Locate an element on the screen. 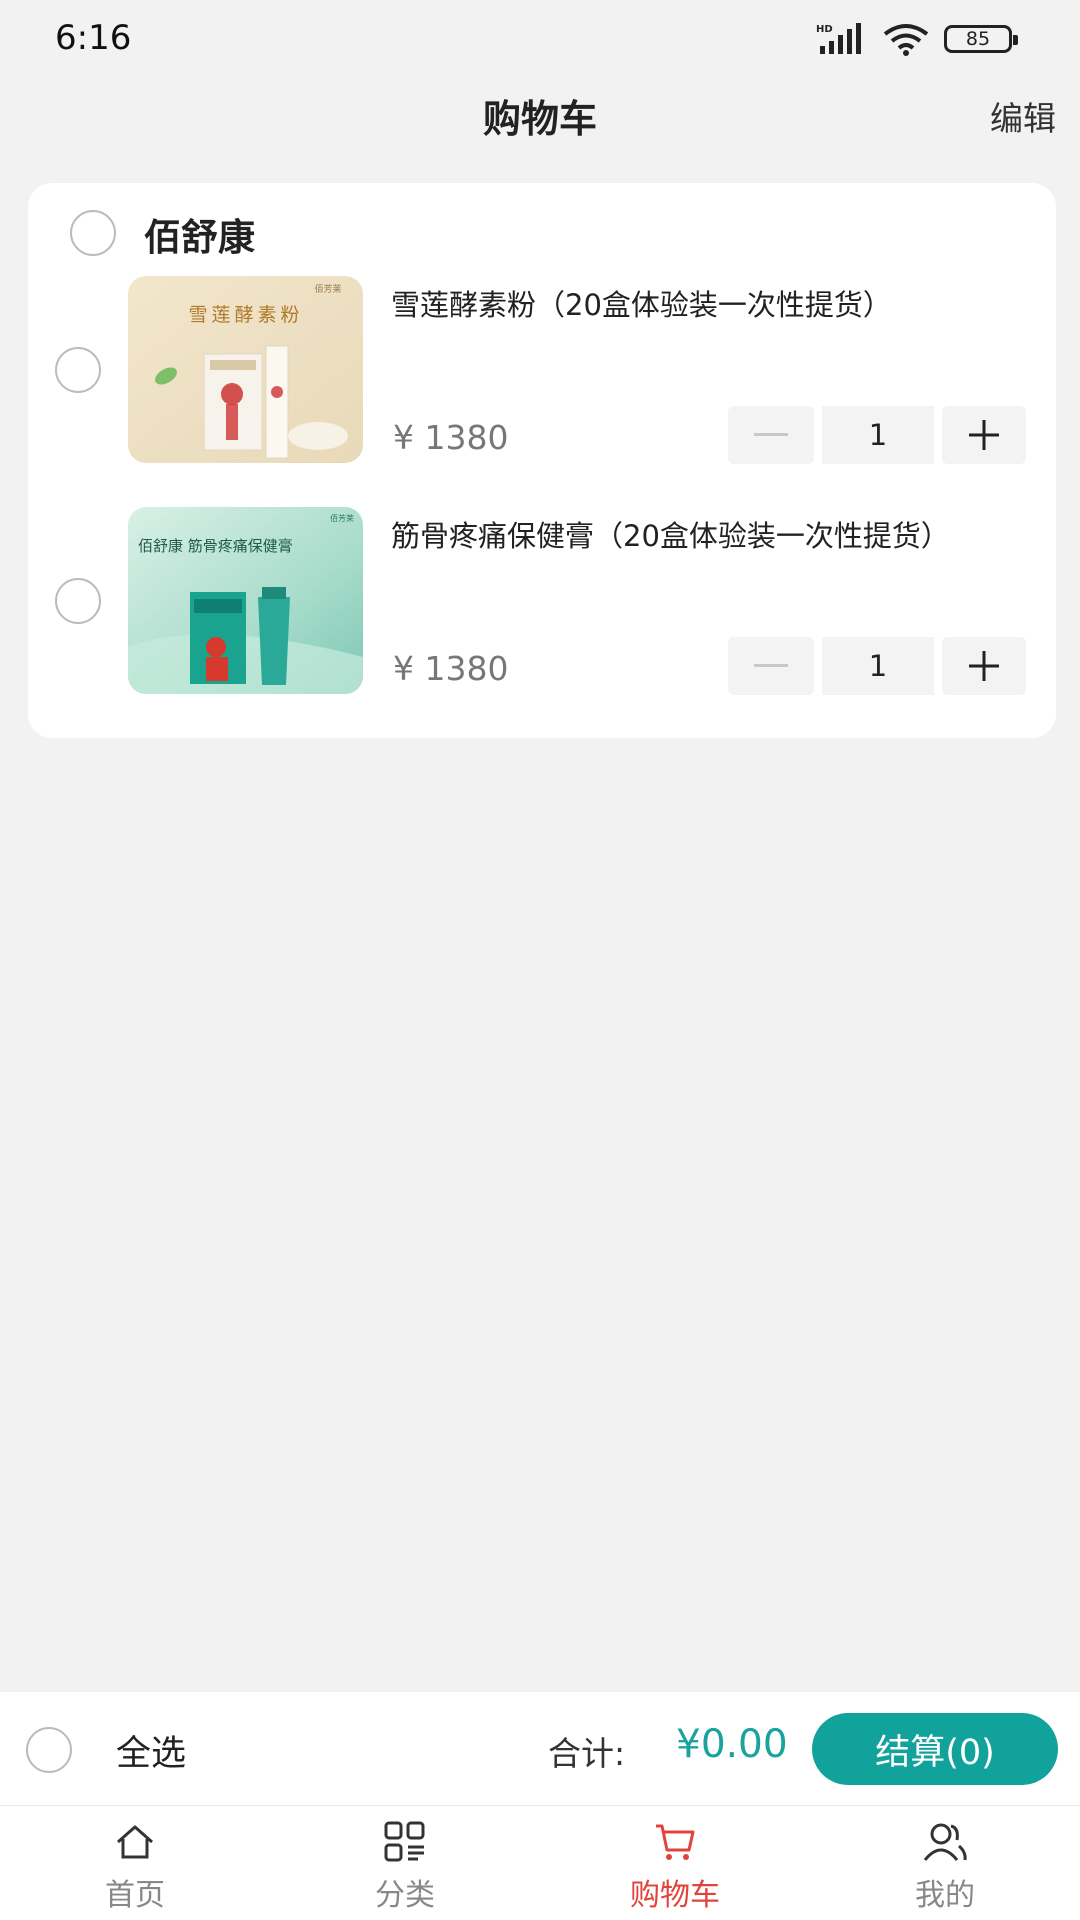 The image size is (1080, 1920). header: 购物车 编辑 is located at coordinates (540, 133).